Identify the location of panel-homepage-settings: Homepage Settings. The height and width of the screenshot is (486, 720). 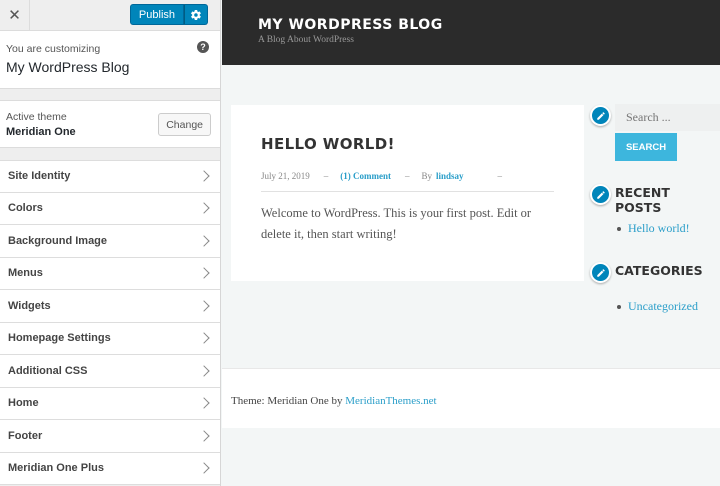
(110, 338).